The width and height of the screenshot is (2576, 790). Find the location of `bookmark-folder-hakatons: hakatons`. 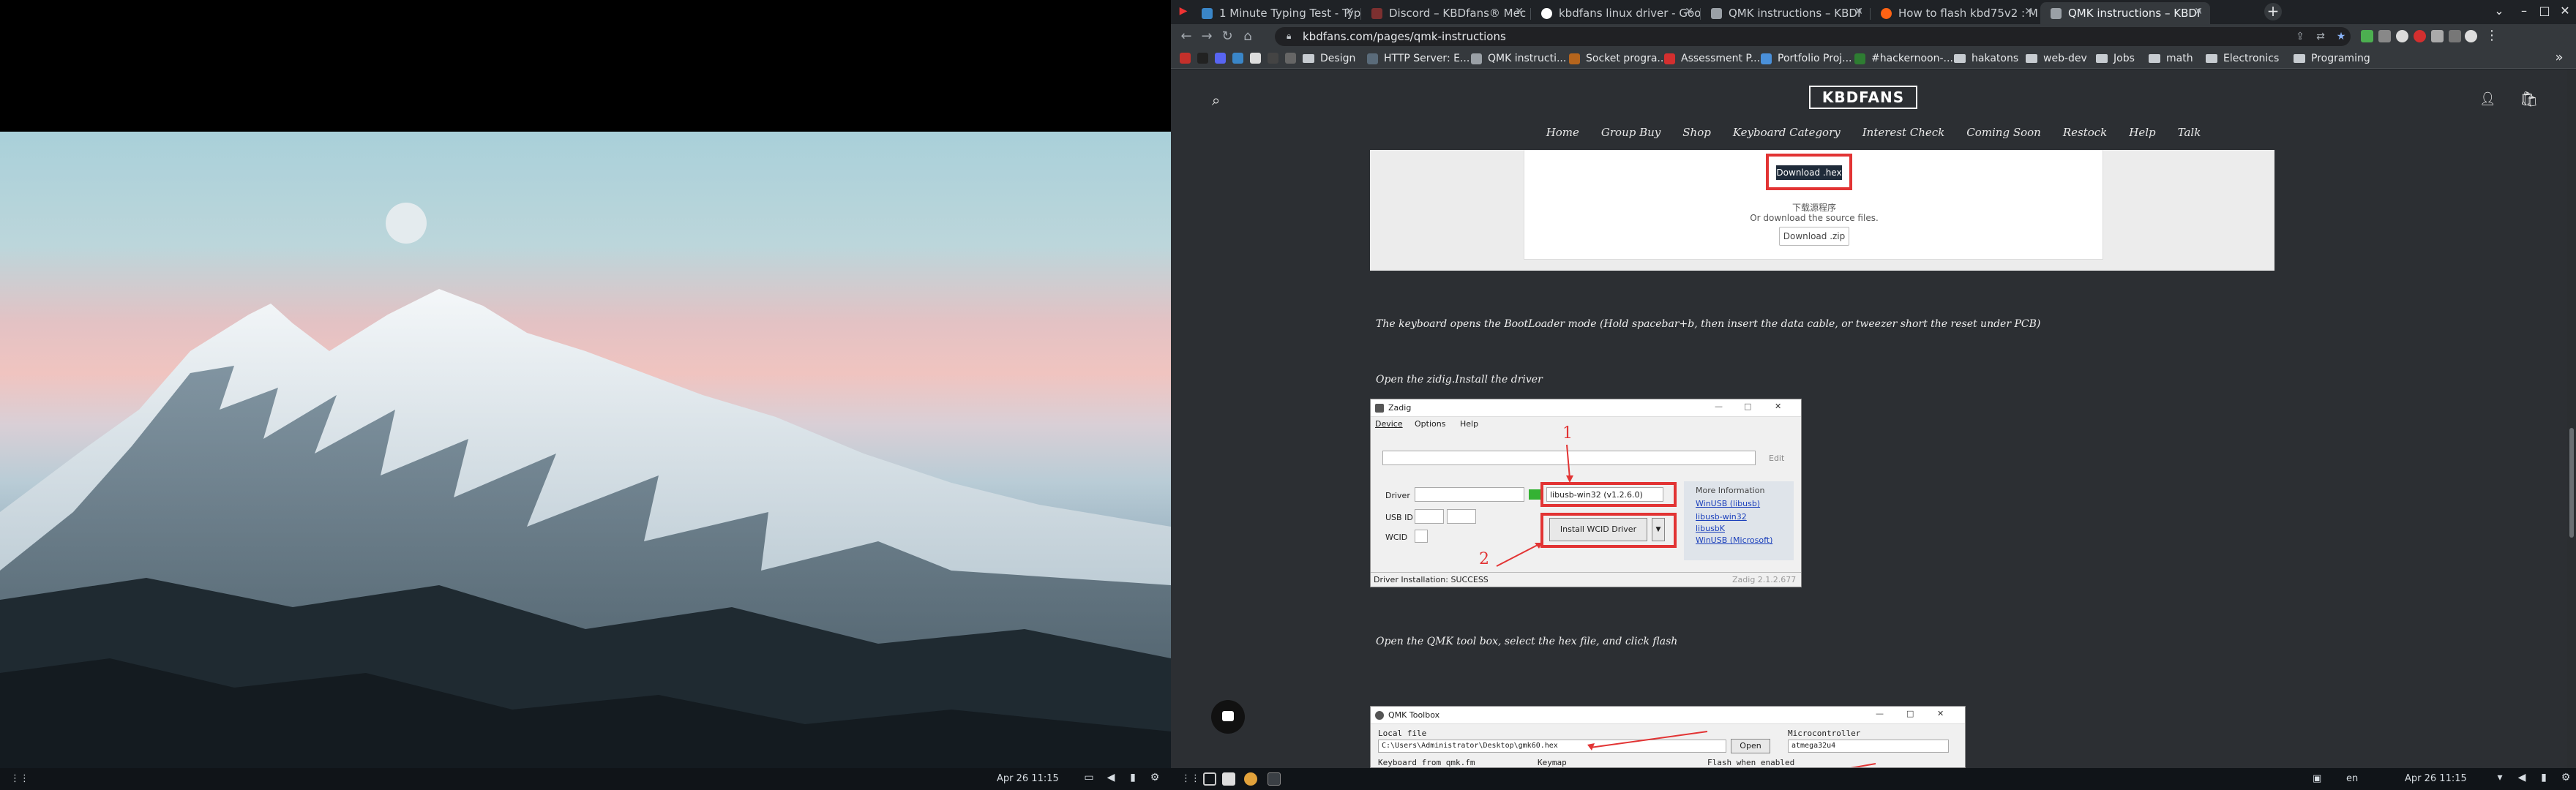

bookmark-folder-hakatons: hakatons is located at coordinates (1986, 59).